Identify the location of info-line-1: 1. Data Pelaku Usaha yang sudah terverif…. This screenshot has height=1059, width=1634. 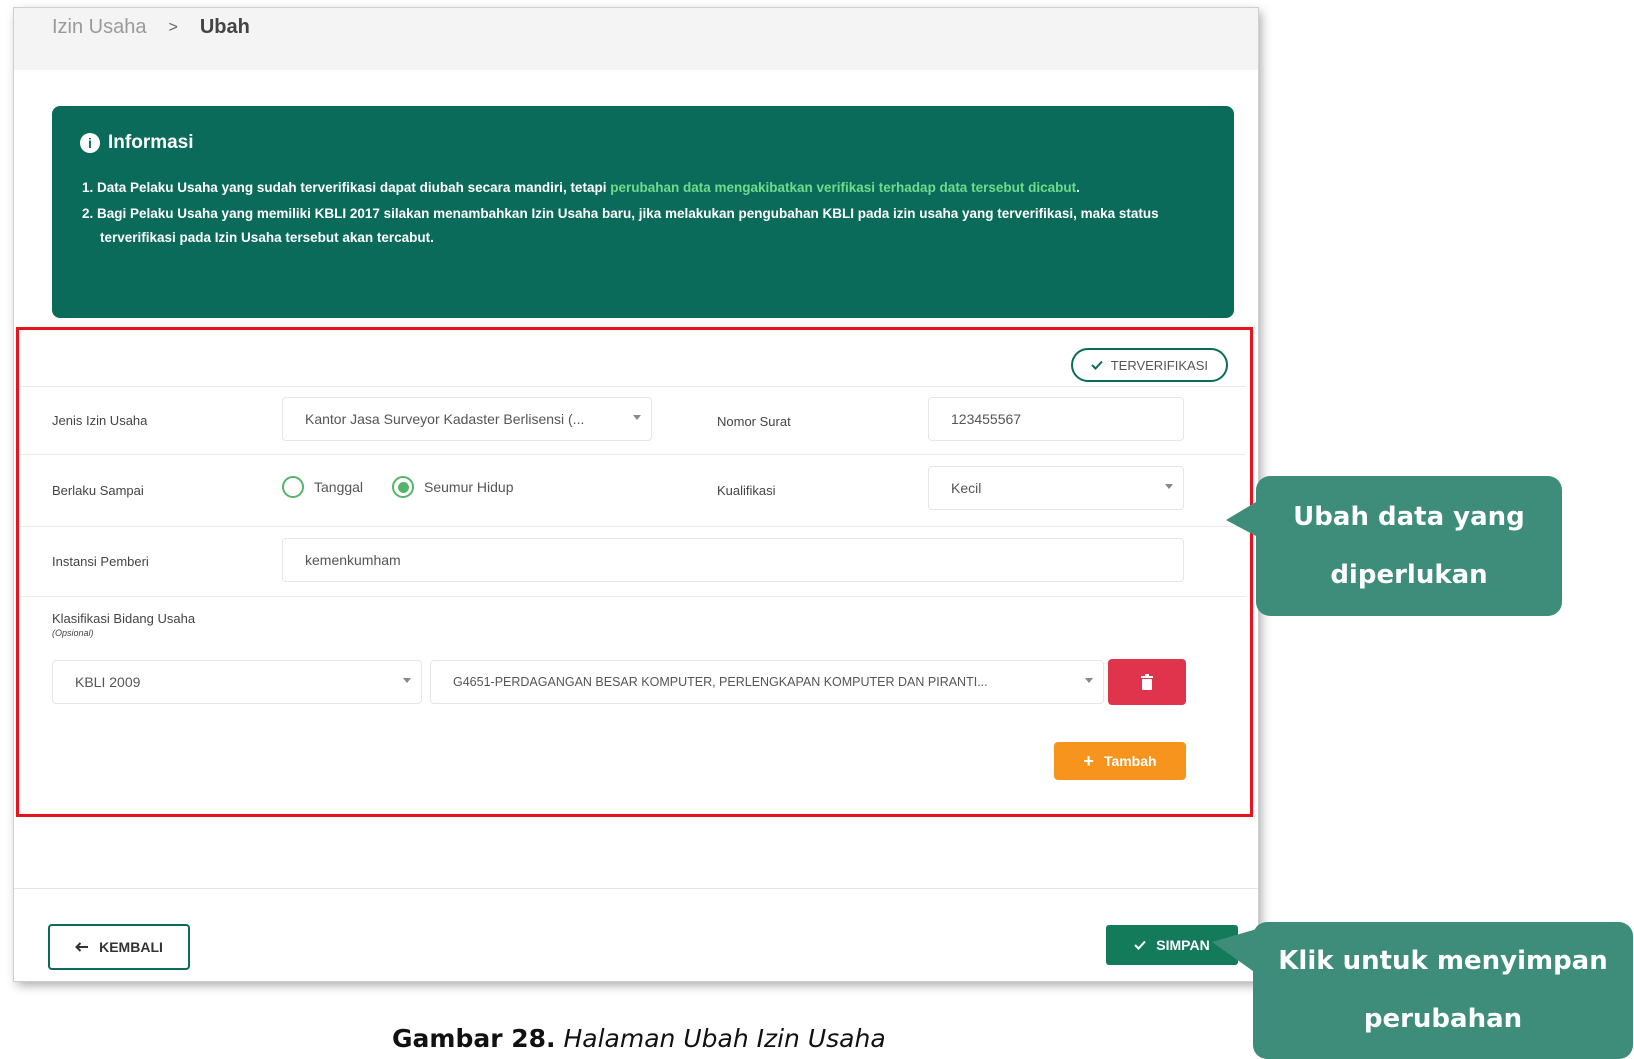
(643, 188).